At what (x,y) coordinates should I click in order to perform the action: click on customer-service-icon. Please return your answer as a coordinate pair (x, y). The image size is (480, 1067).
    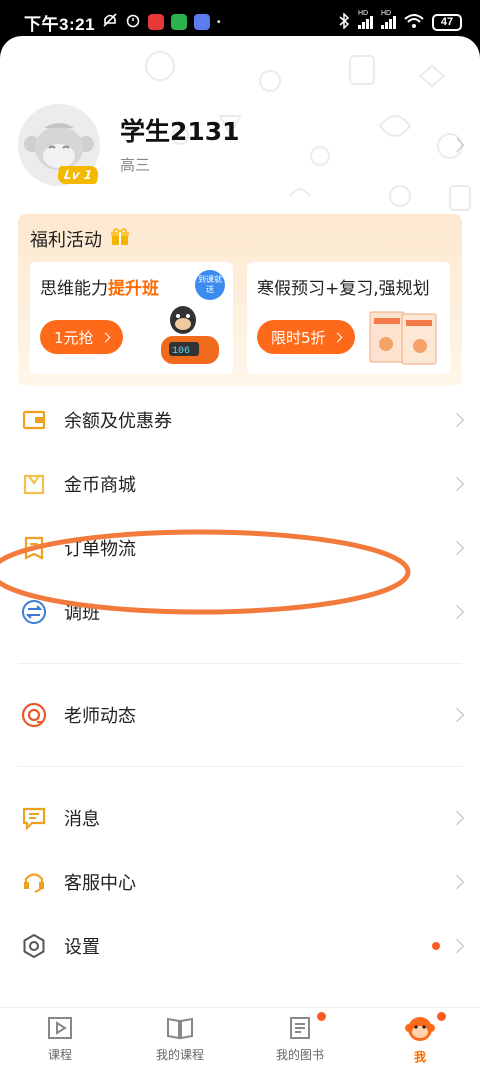
    Looking at the image, I should click on (34, 882).